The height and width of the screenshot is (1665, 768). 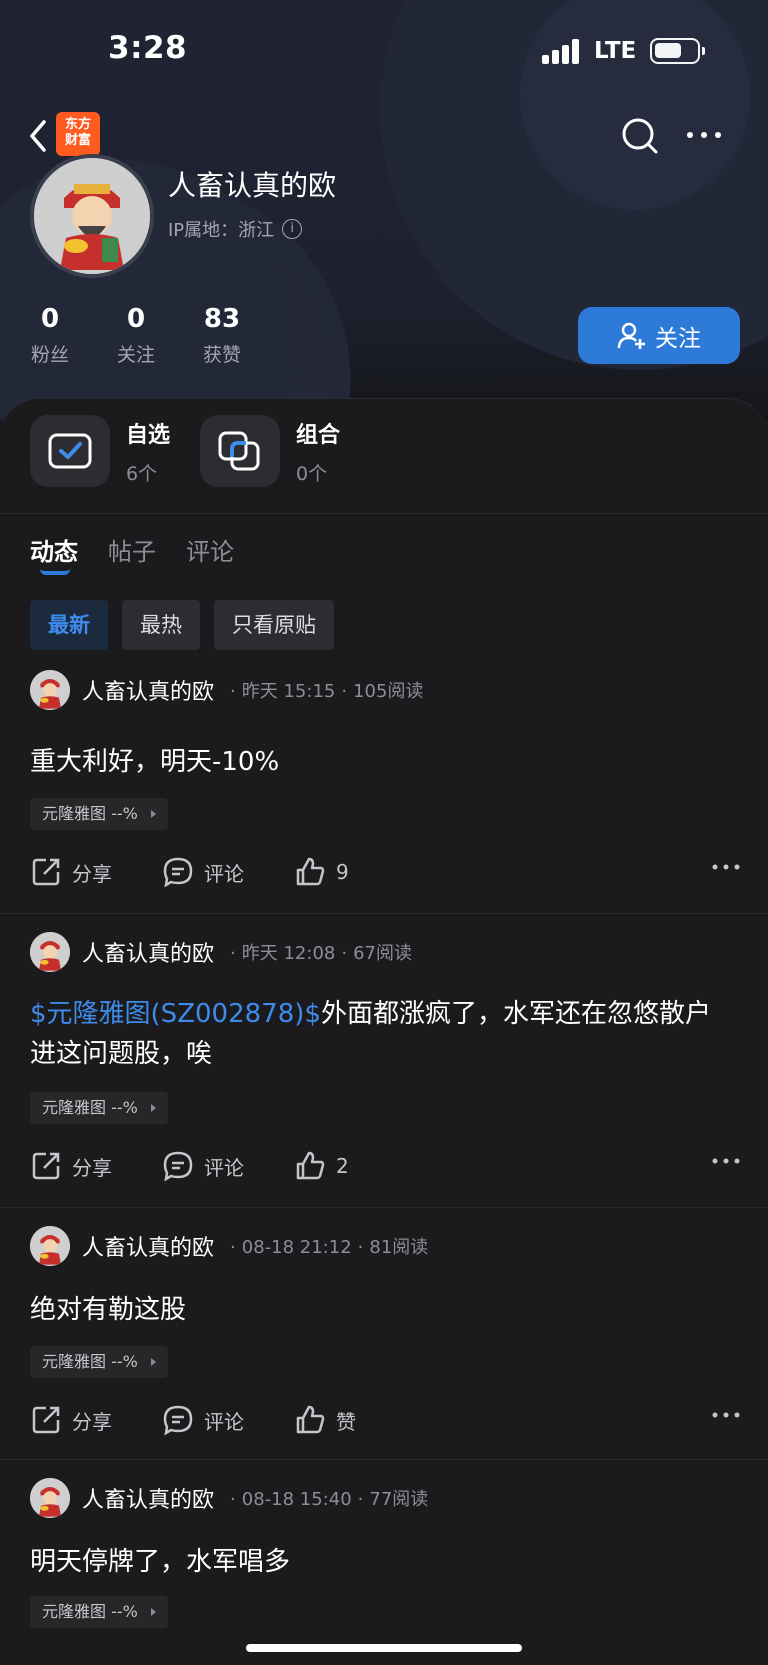 I want to click on like-button: 赞, so click(x=325, y=1420).